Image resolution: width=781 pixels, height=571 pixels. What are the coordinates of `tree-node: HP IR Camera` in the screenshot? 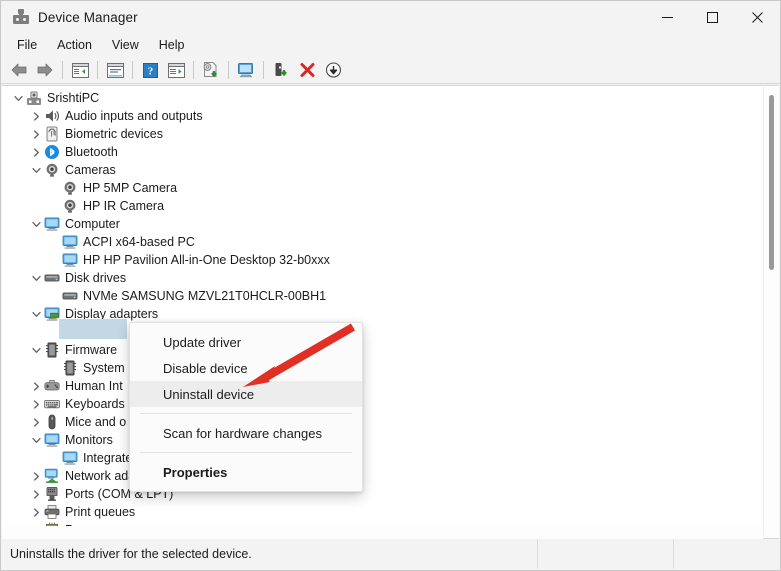 It's located at (390, 206).